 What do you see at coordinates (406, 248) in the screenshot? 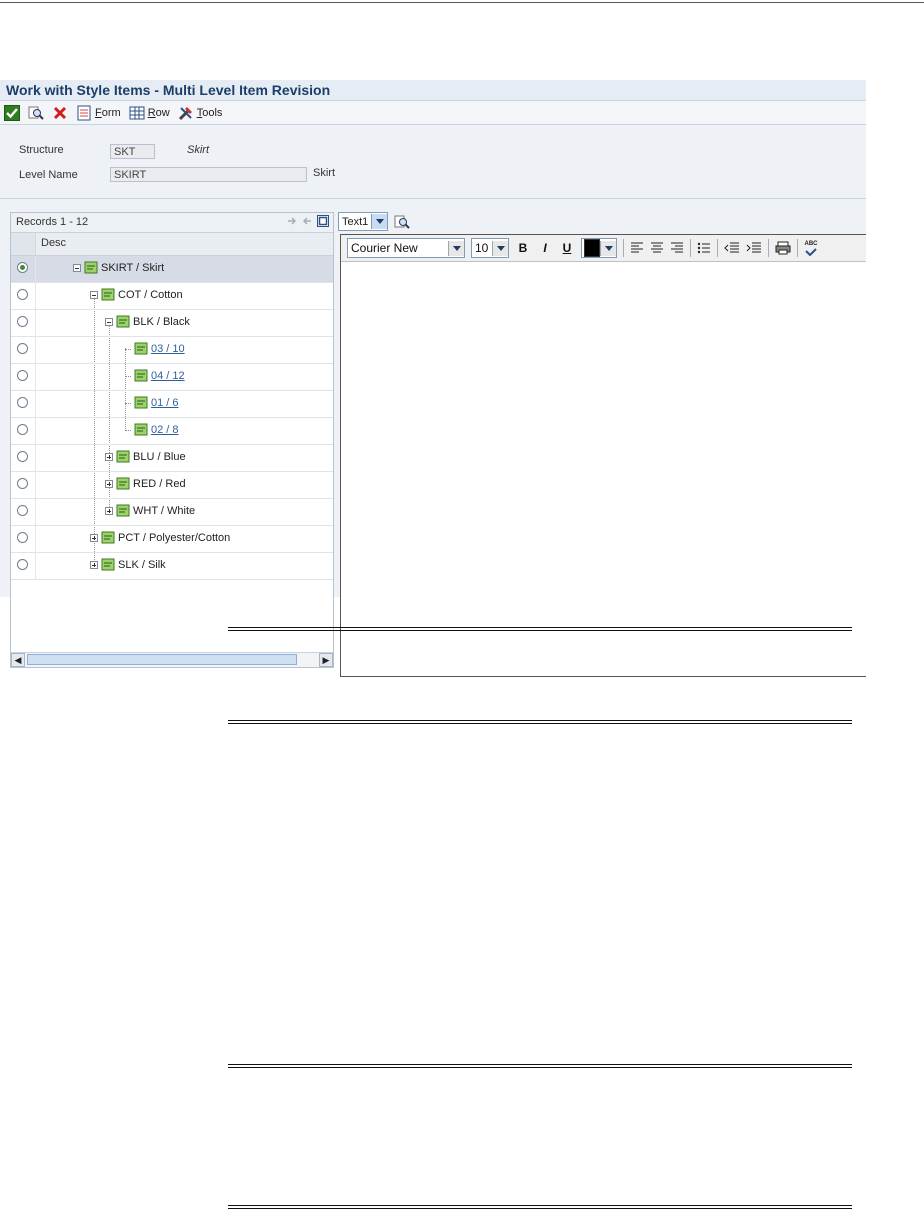
I see `font-name-select: Courier New` at bounding box center [406, 248].